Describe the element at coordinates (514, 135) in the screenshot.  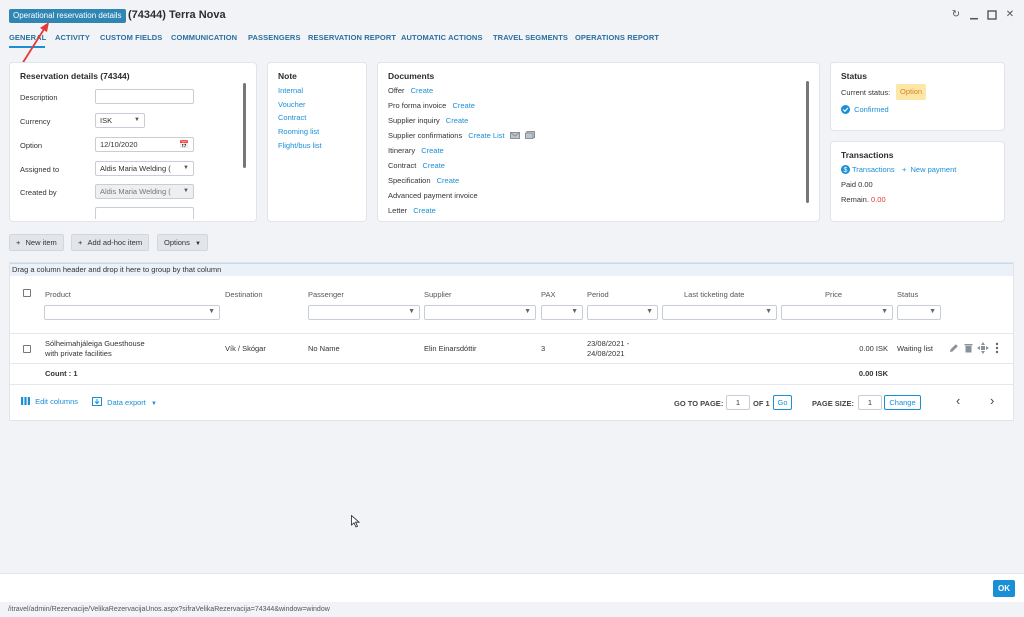
I see `email-icon` at that location.